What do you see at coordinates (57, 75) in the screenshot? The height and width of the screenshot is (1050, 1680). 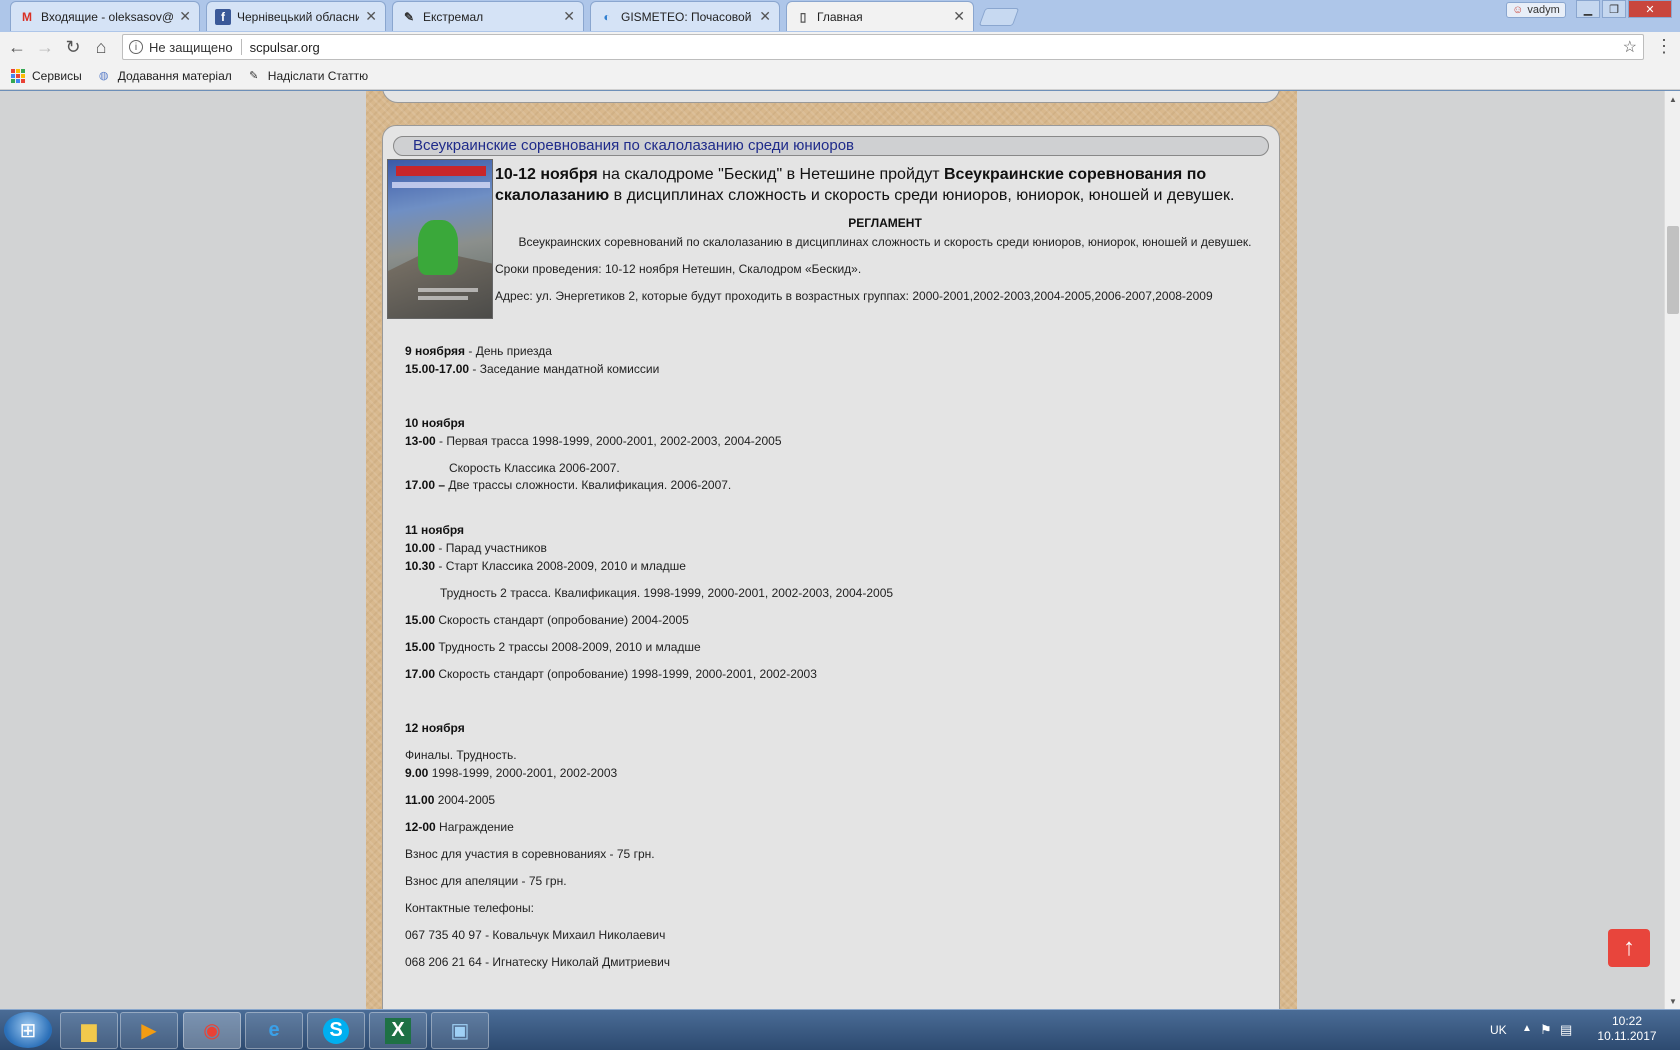 I see `bookmark-label: Сервисы` at bounding box center [57, 75].